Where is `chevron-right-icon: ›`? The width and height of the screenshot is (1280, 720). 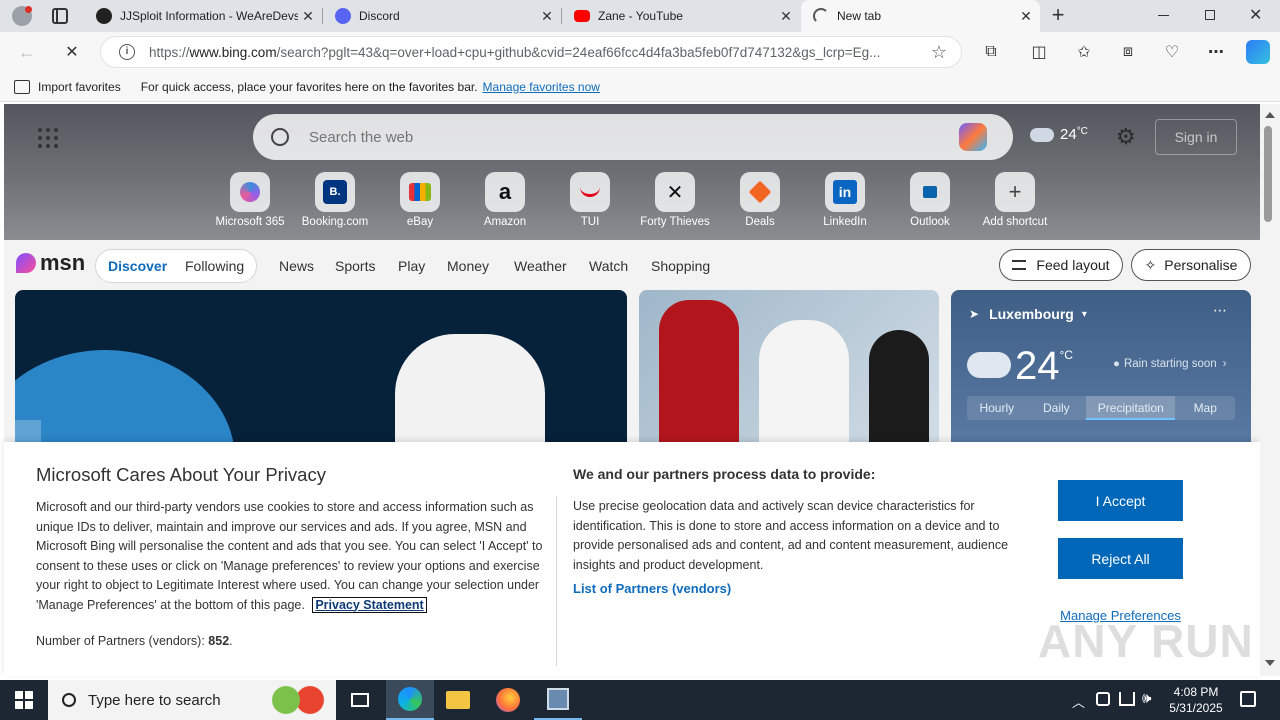 chevron-right-icon: › is located at coordinates (1225, 364).